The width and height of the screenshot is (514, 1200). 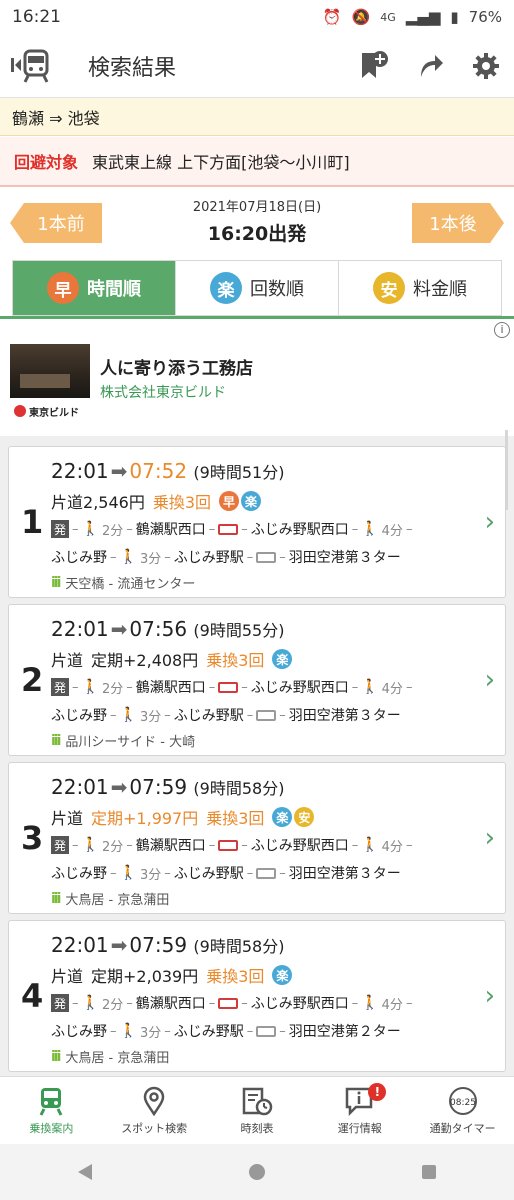 I want to click on result-times: 22:01 ➡ 07:52 (9時間51分), so click(x=168, y=471).